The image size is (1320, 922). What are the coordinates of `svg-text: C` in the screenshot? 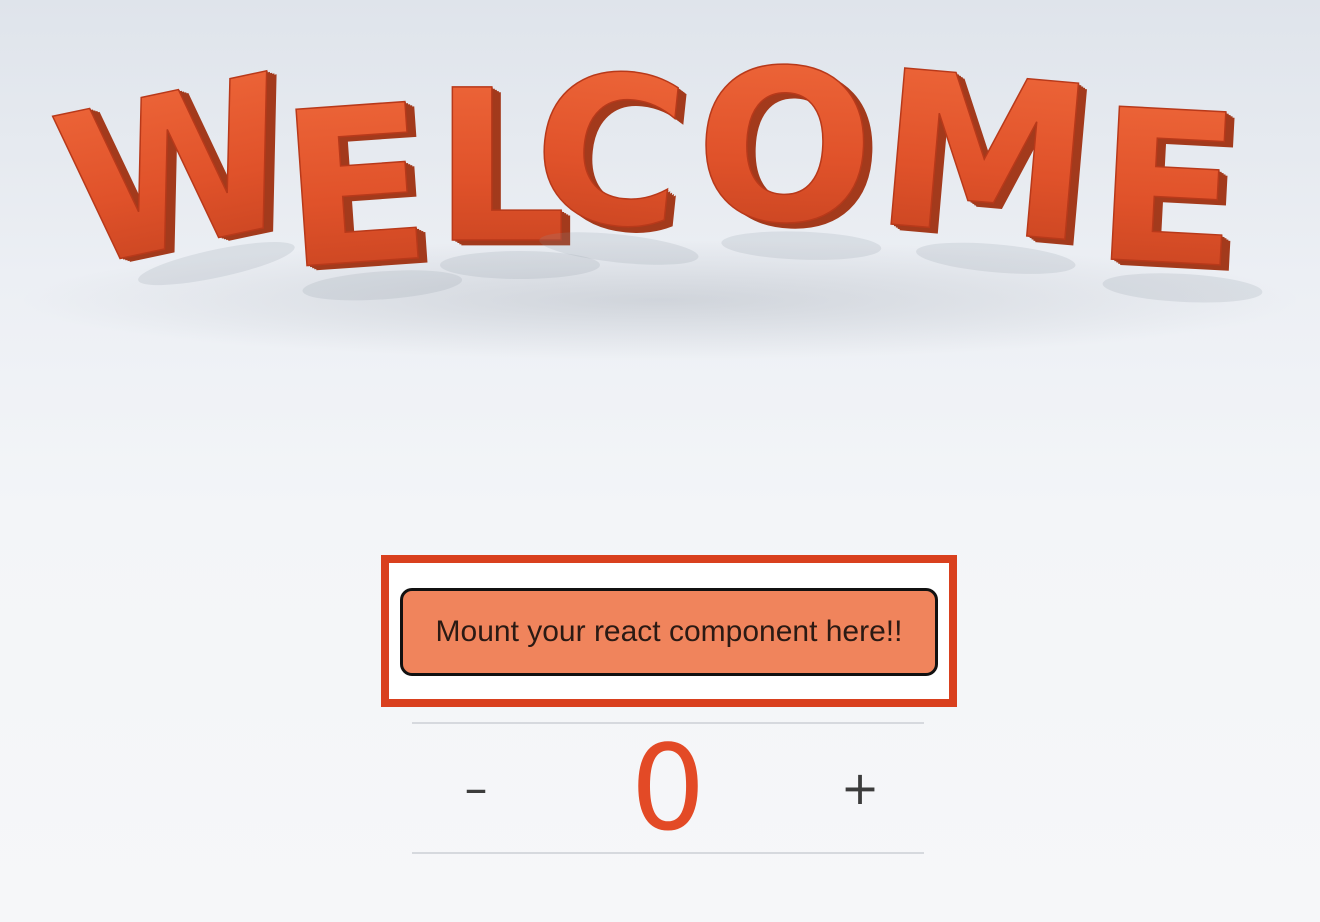 It's located at (609, 152).